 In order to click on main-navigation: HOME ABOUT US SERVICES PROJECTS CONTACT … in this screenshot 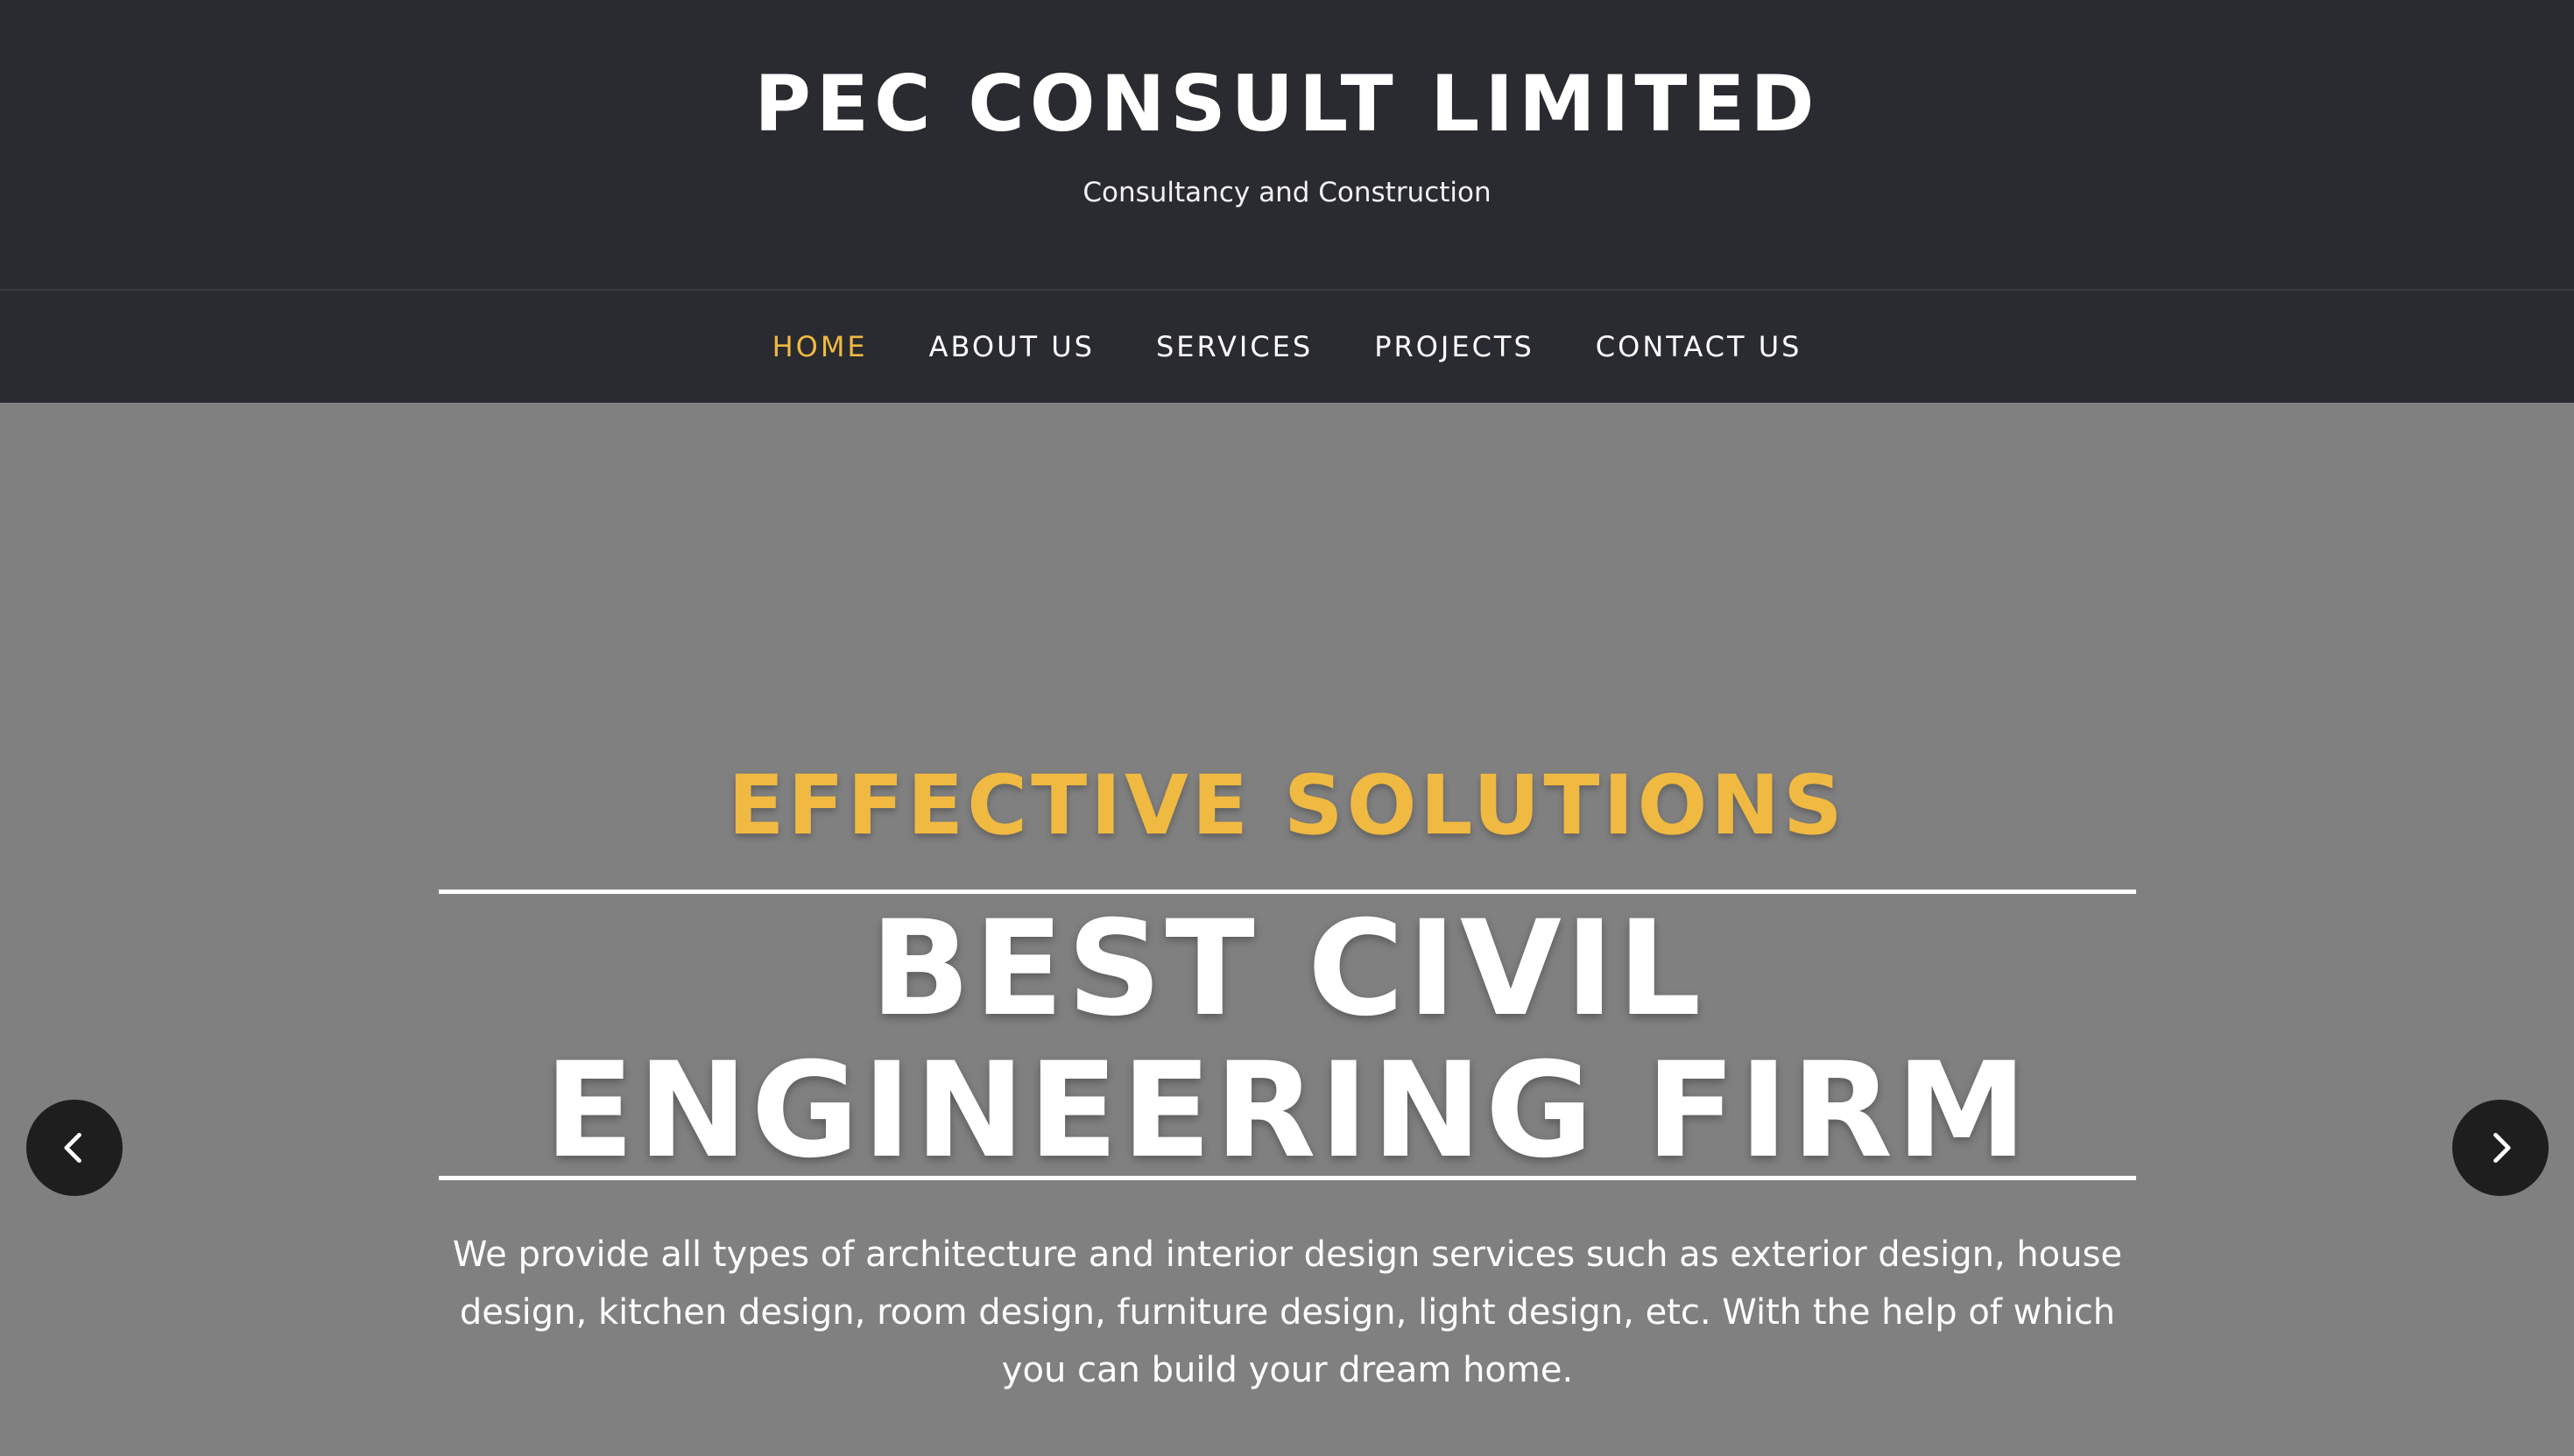, I will do `click(1287, 347)`.